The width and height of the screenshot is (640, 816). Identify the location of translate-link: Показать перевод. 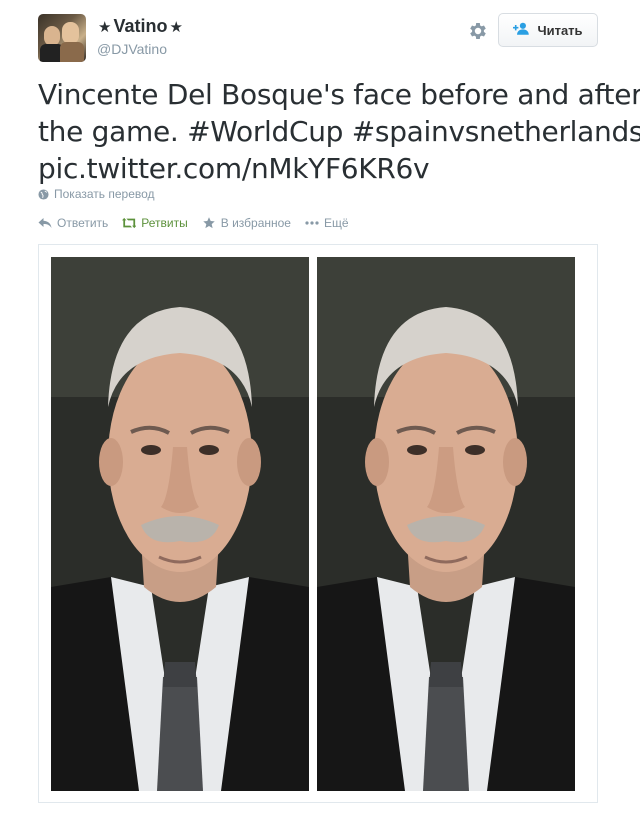
(96, 194).